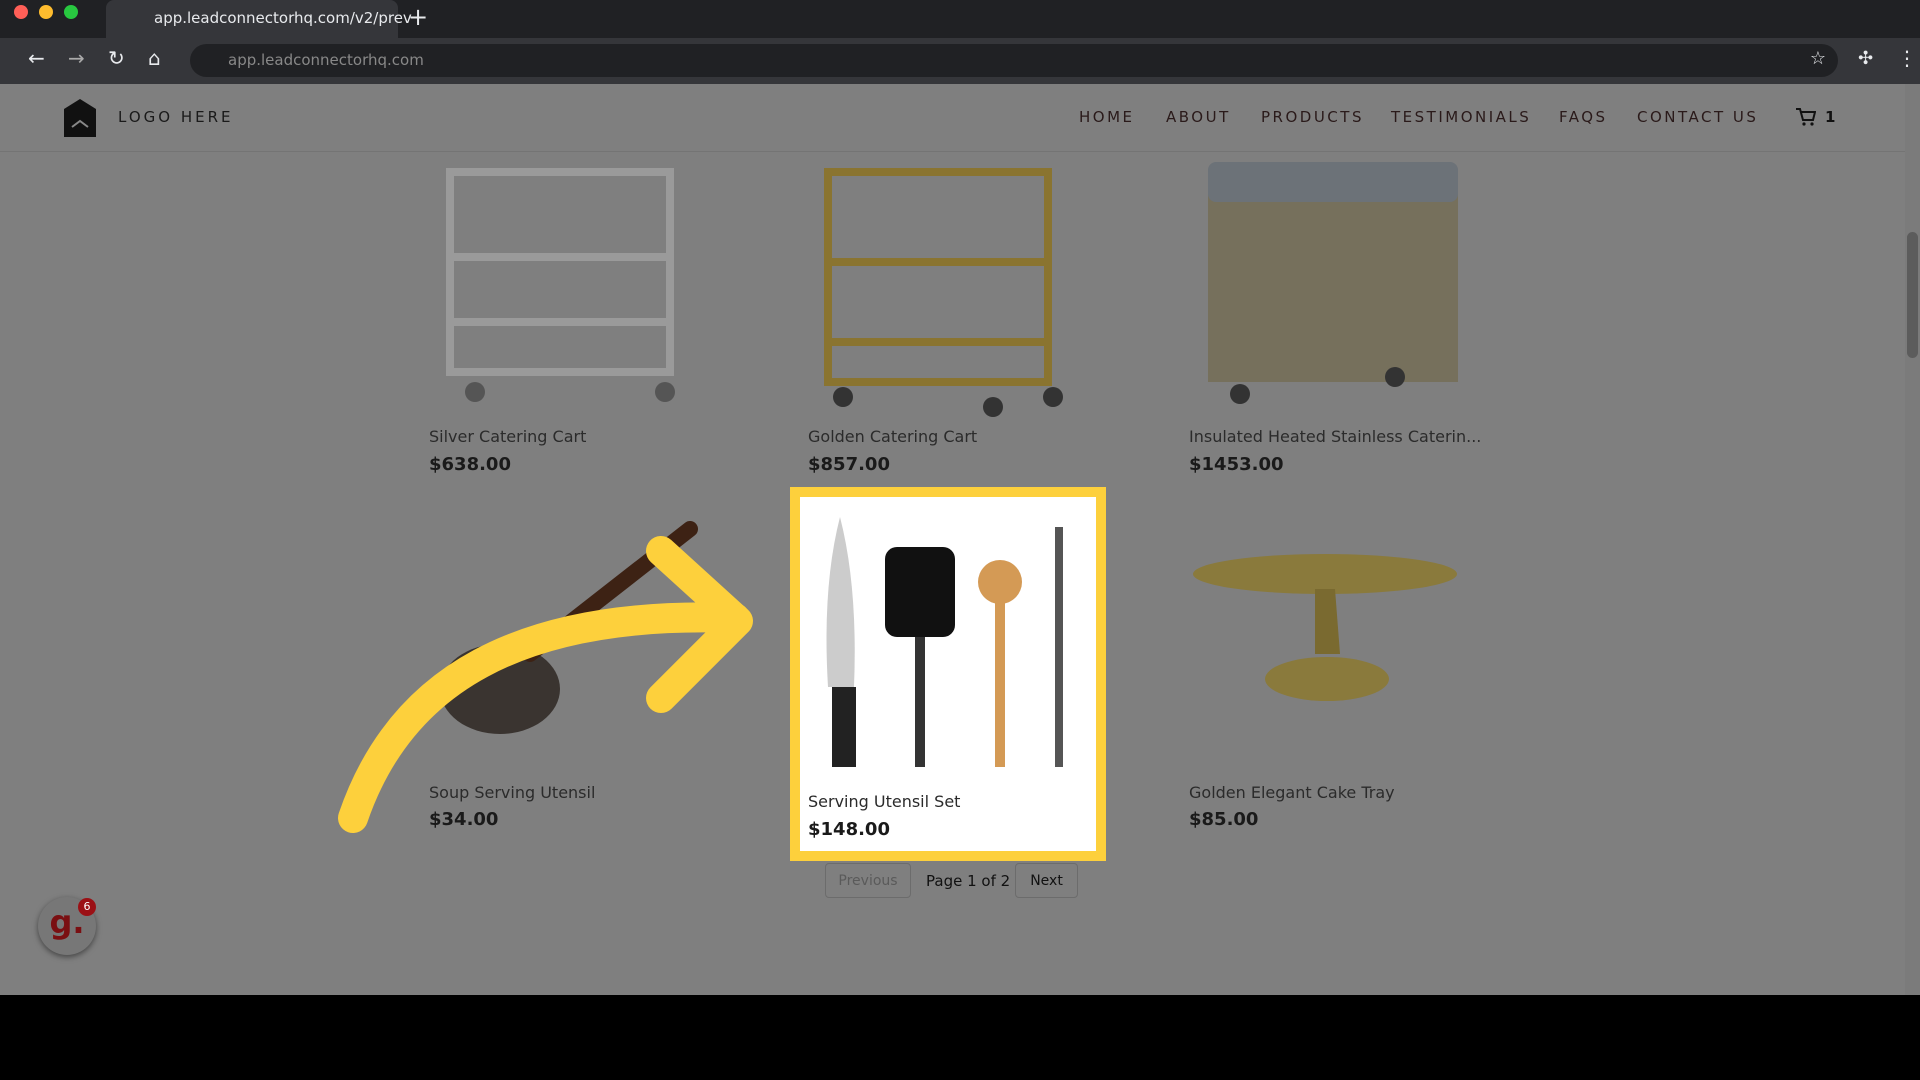  Describe the element at coordinates (968, 881) in the screenshot. I see `page-indicator: Page 1 of 2` at that location.